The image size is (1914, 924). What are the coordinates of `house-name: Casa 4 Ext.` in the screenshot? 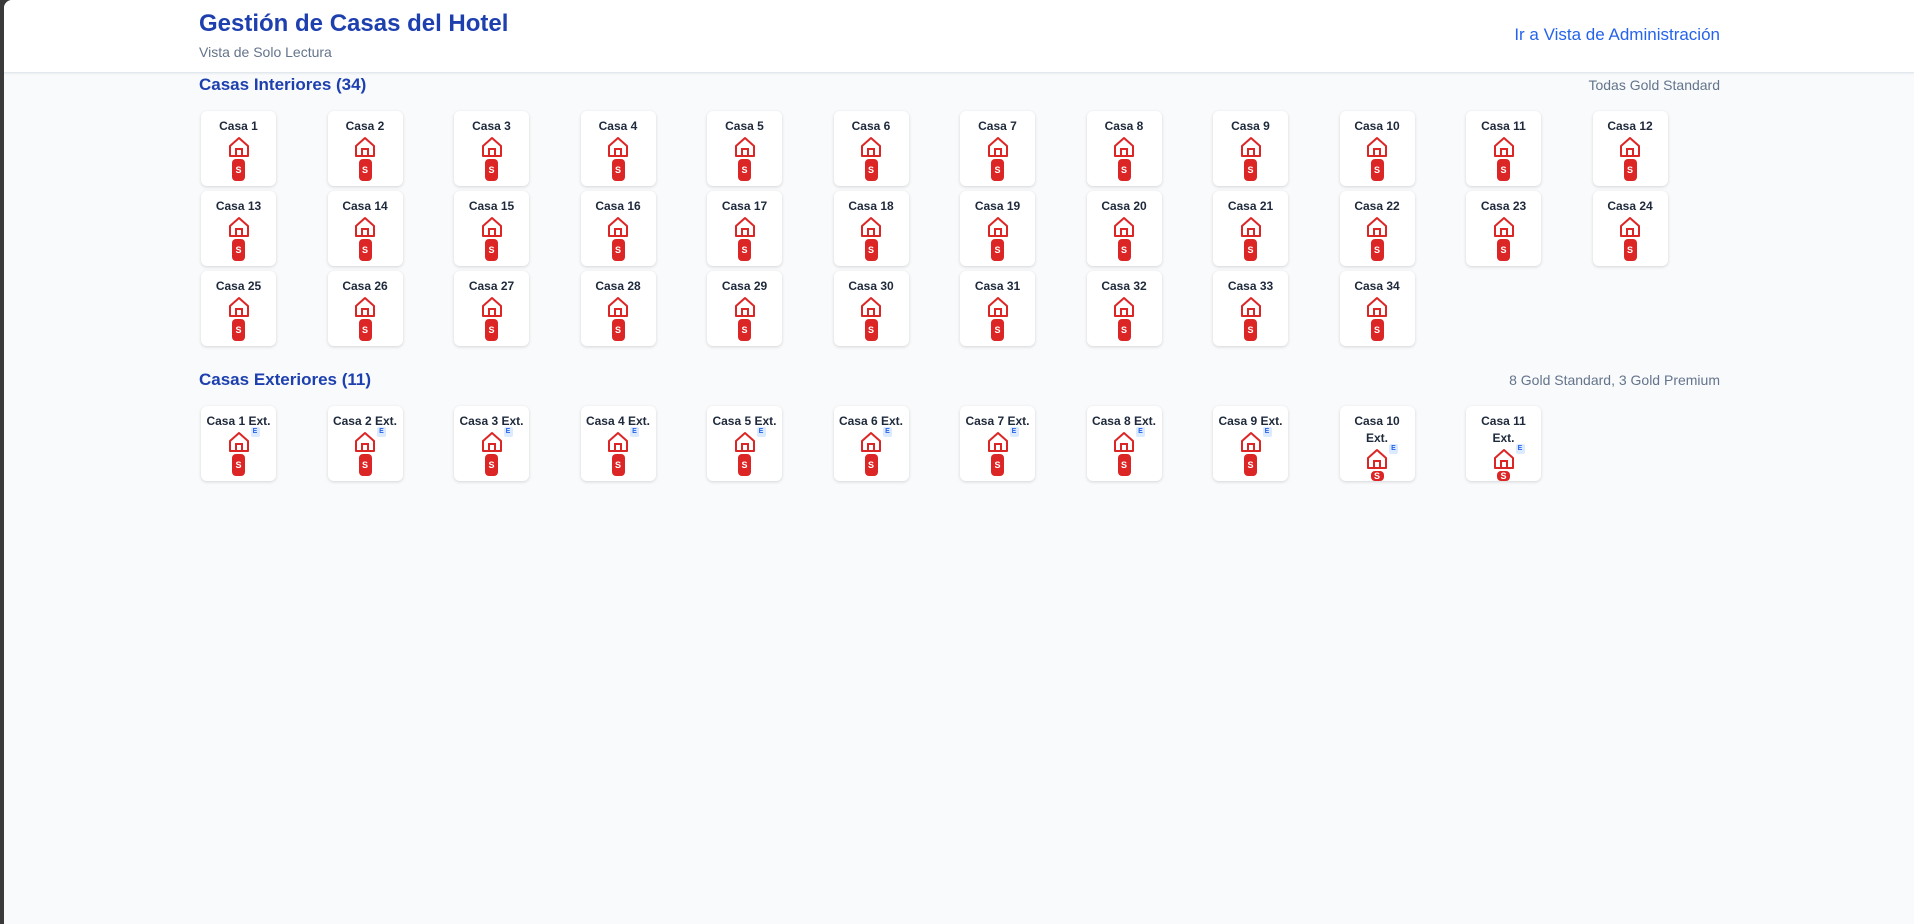 It's located at (618, 421).